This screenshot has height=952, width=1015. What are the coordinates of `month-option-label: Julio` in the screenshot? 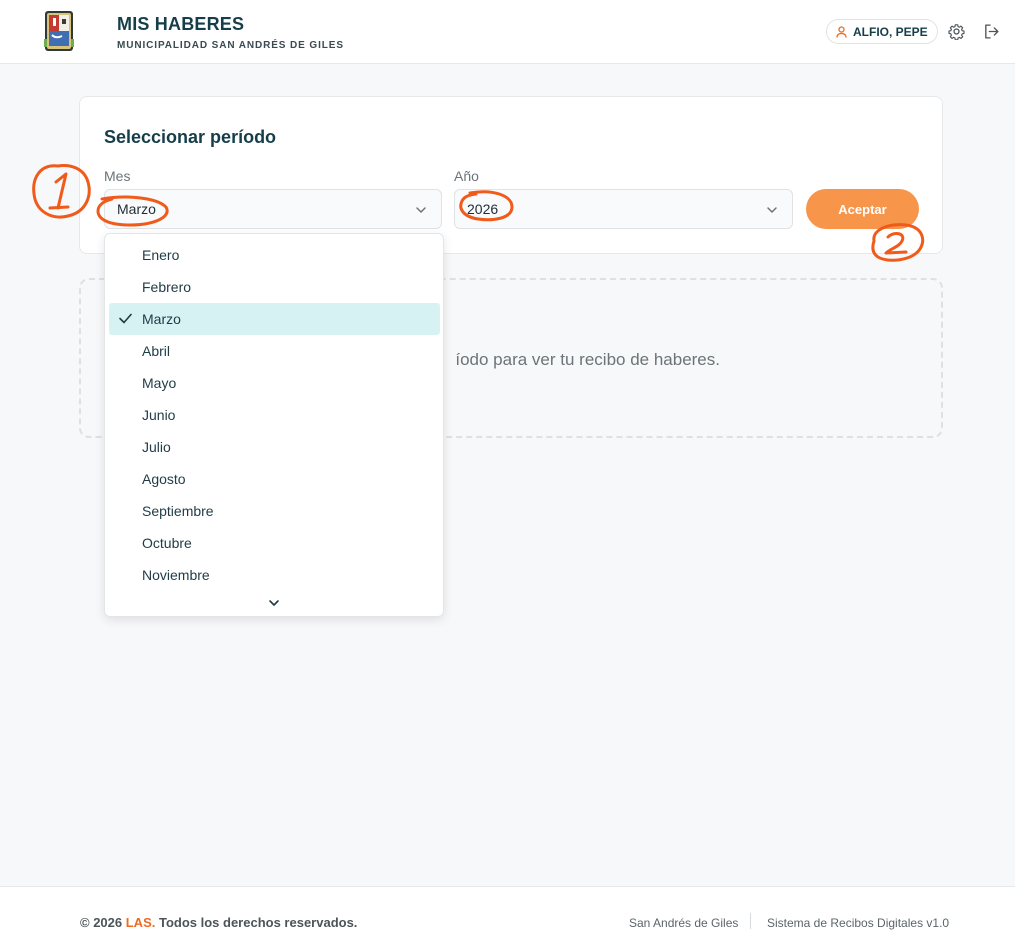 It's located at (156, 447).